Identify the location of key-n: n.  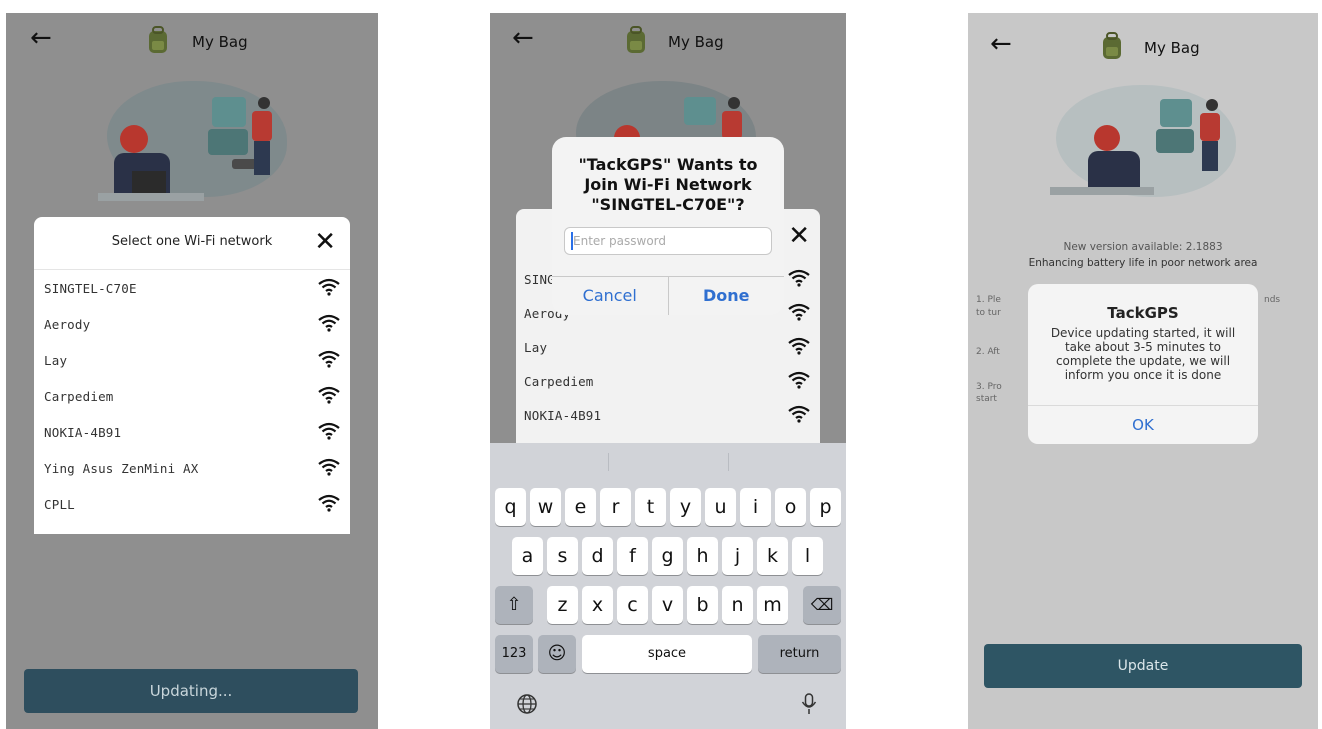
(737, 605).